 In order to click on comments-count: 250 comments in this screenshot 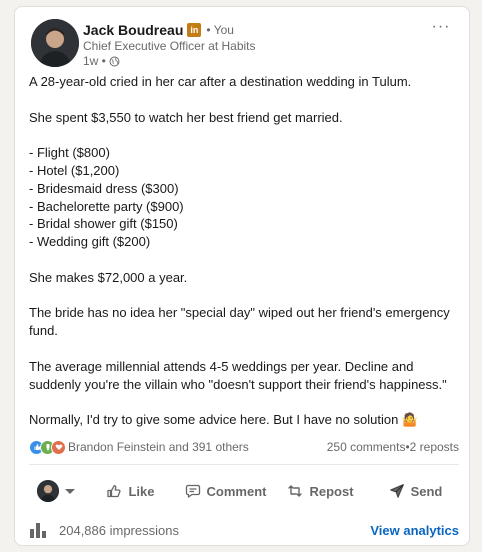, I will do `click(366, 447)`.